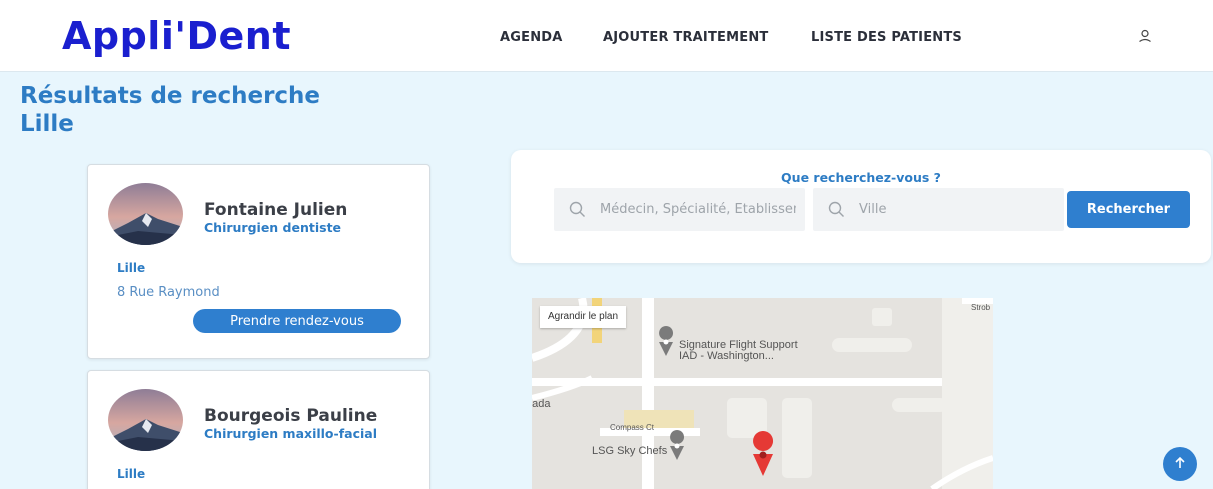  What do you see at coordinates (981, 307) in the screenshot?
I see `map-edge-label: Strob` at bounding box center [981, 307].